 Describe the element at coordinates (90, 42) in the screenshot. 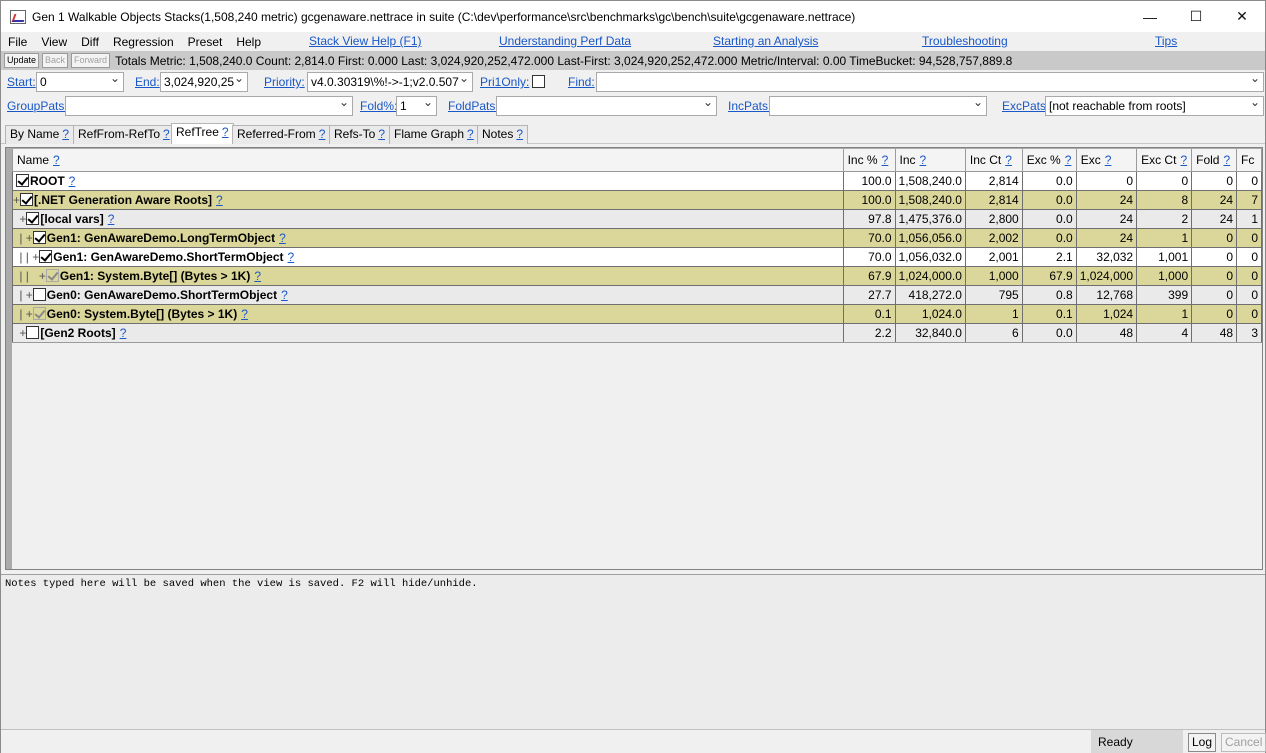

I see `menu-diff: Diff` at that location.